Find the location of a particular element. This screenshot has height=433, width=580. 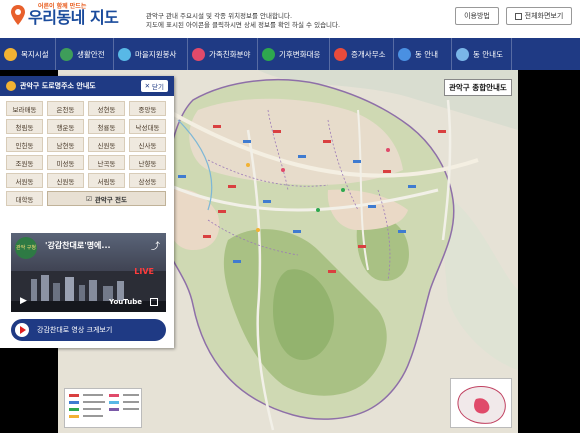

nav-item-6: 동 안내 is located at coordinates (423, 54).